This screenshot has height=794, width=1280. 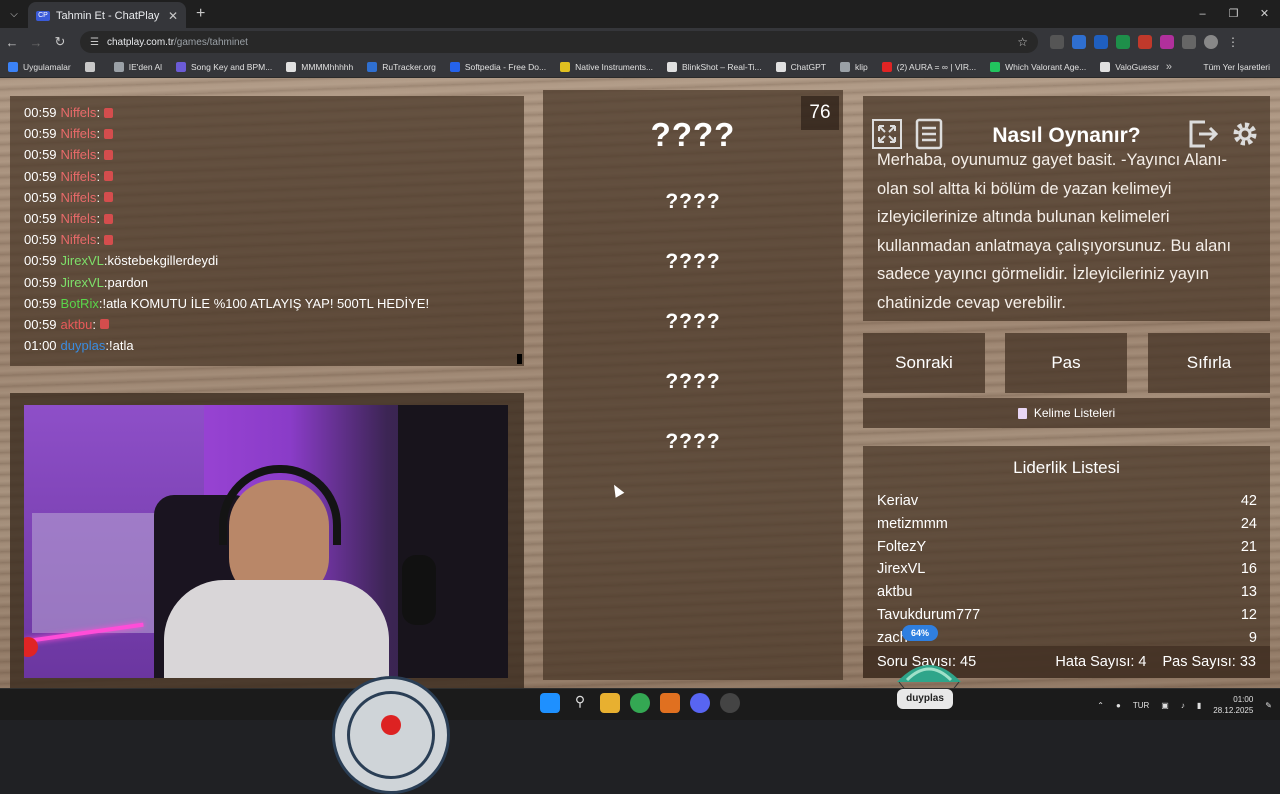 I want to click on forward-icon: →, so click(x=36, y=42).